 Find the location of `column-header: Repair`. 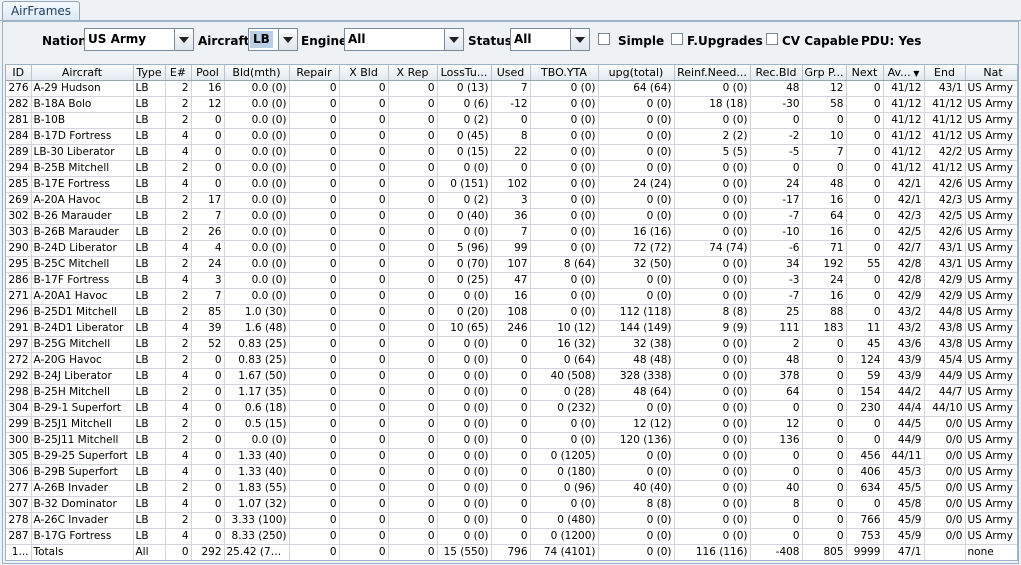

column-header: Repair is located at coordinates (314, 73).